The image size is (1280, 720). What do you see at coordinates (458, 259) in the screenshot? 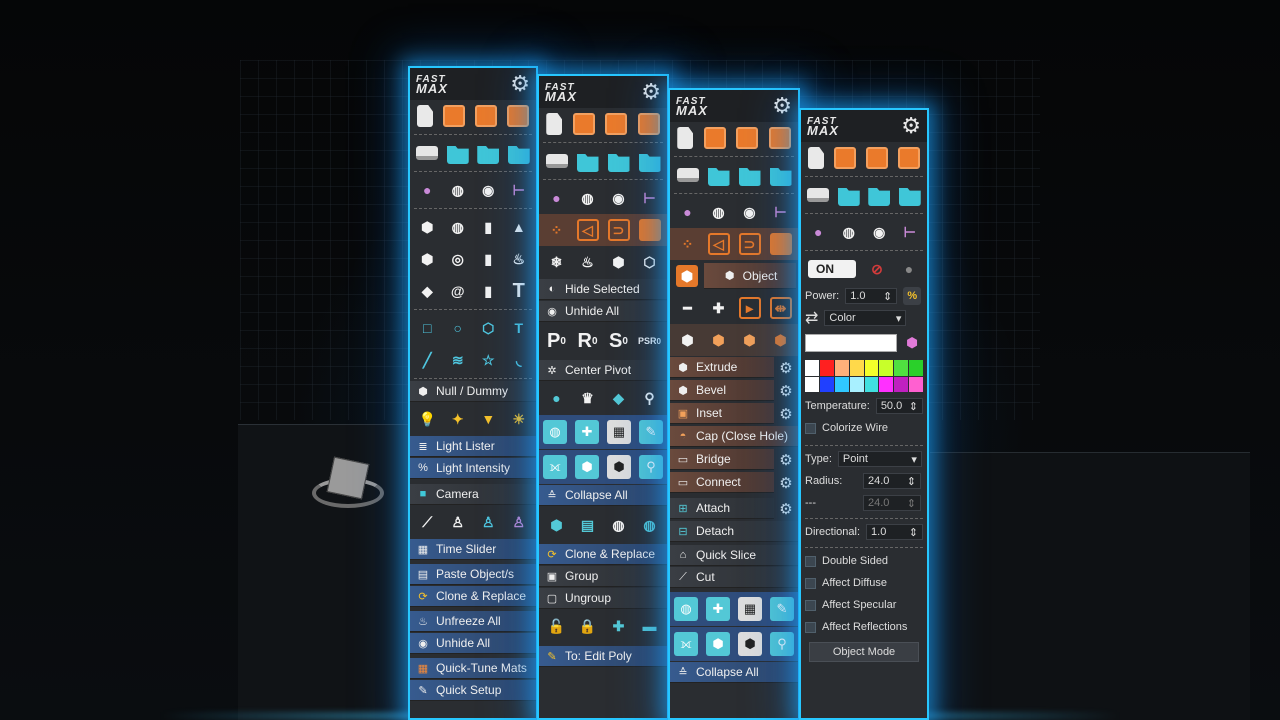
I see `torus-icon: ◎` at bounding box center [458, 259].